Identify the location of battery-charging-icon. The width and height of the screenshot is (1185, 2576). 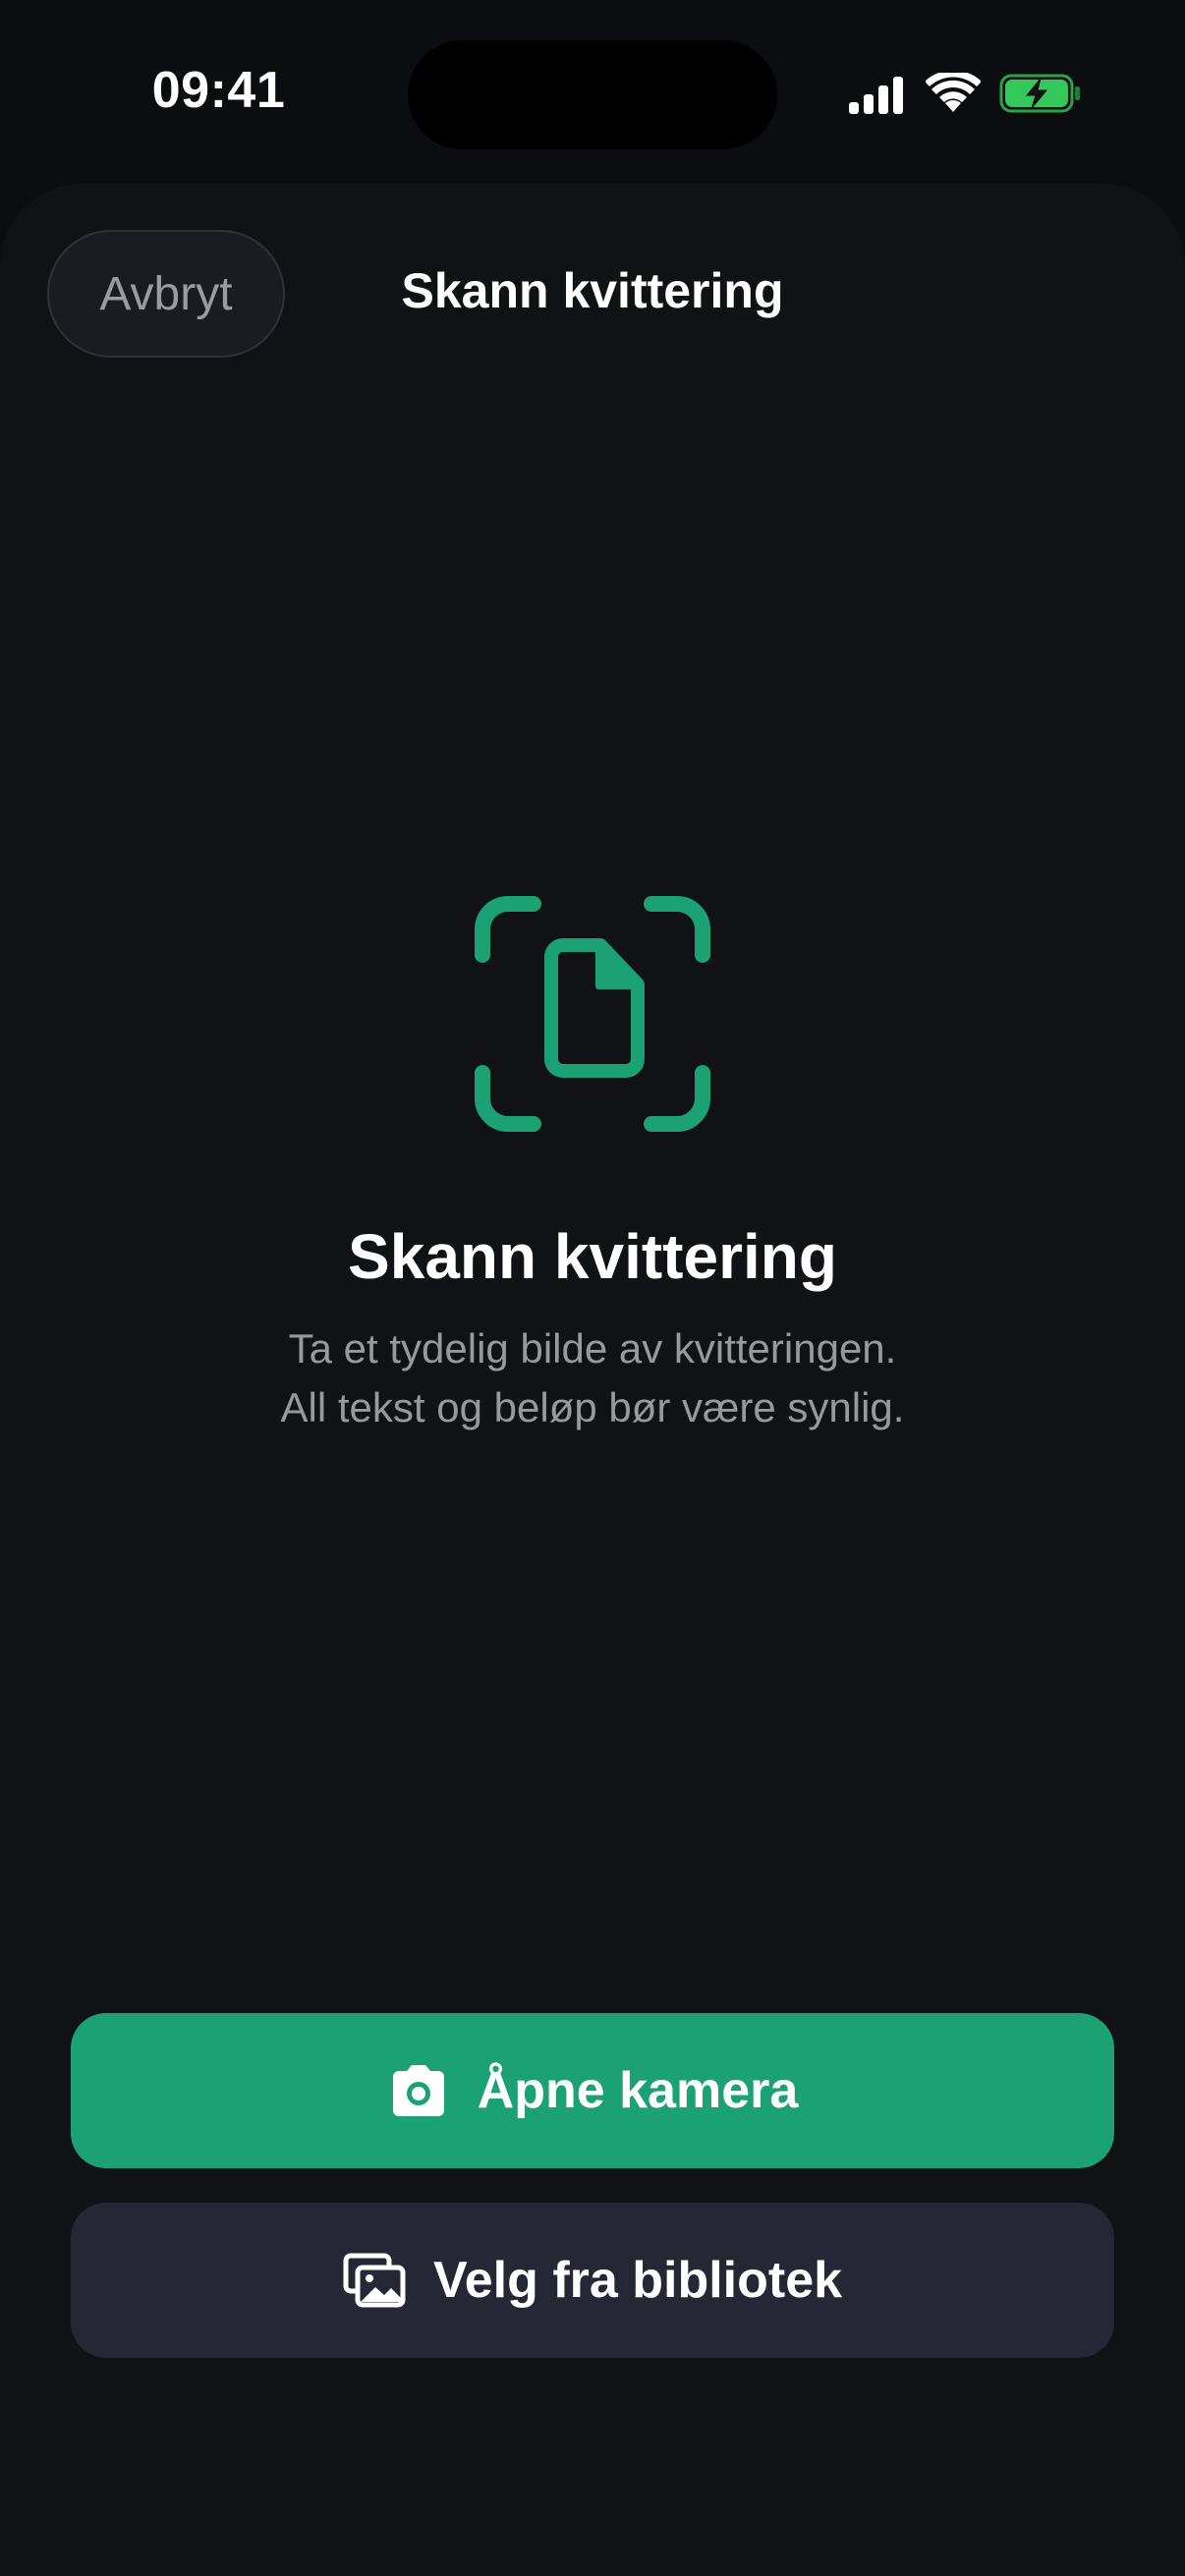
(1040, 93).